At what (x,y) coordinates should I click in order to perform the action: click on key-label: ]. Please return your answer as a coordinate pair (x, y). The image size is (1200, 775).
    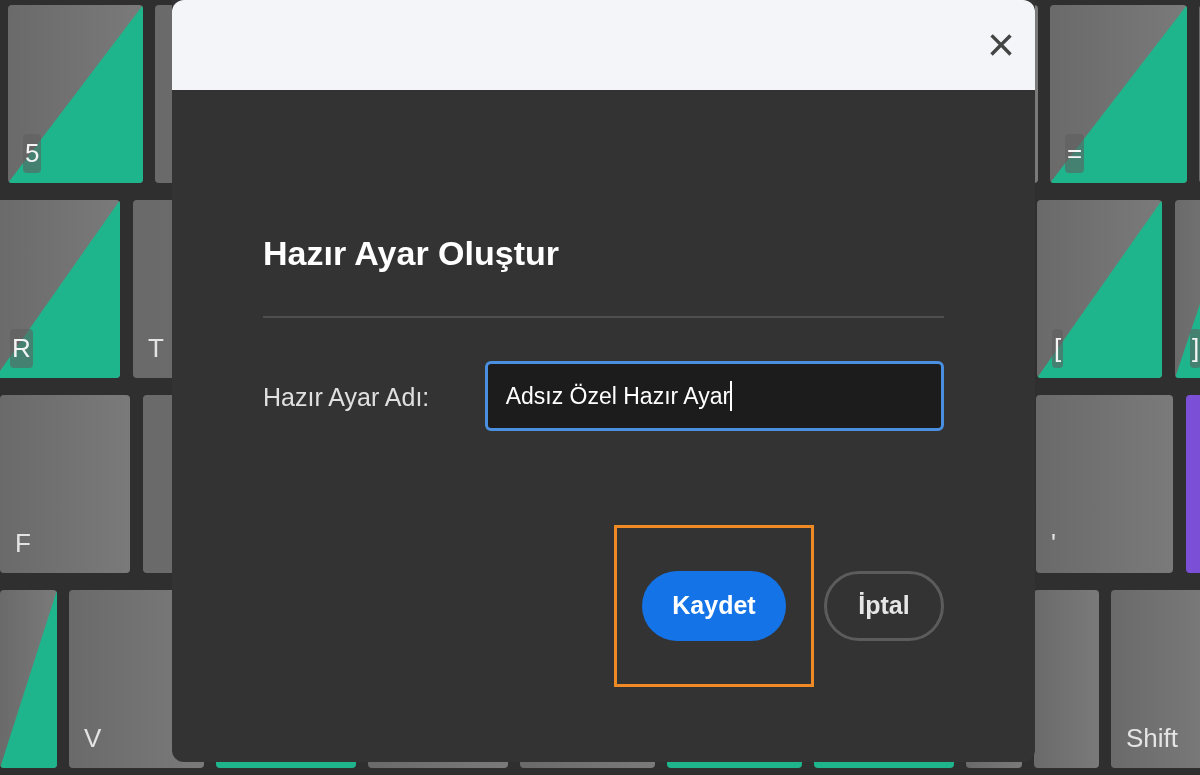
    Looking at the image, I should click on (1195, 348).